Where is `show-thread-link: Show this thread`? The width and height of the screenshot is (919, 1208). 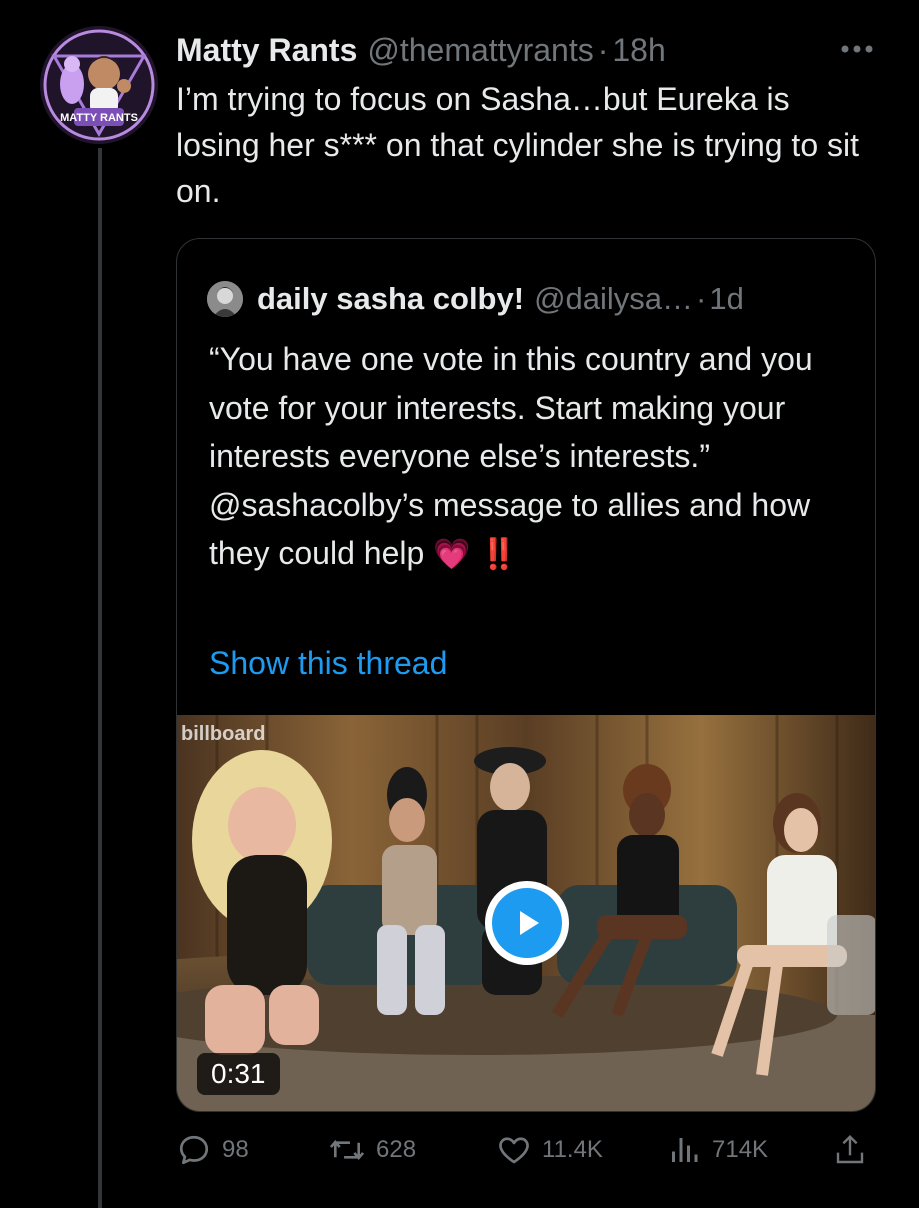
show-thread-link: Show this thread is located at coordinates (328, 663).